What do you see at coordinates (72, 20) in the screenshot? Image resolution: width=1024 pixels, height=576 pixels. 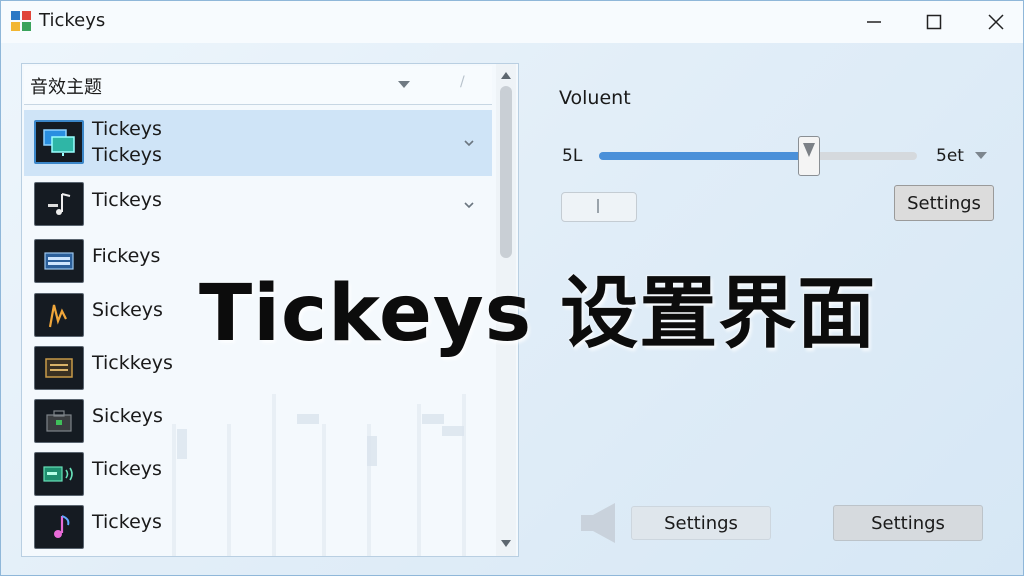 I see `window-title: Tickeys` at bounding box center [72, 20].